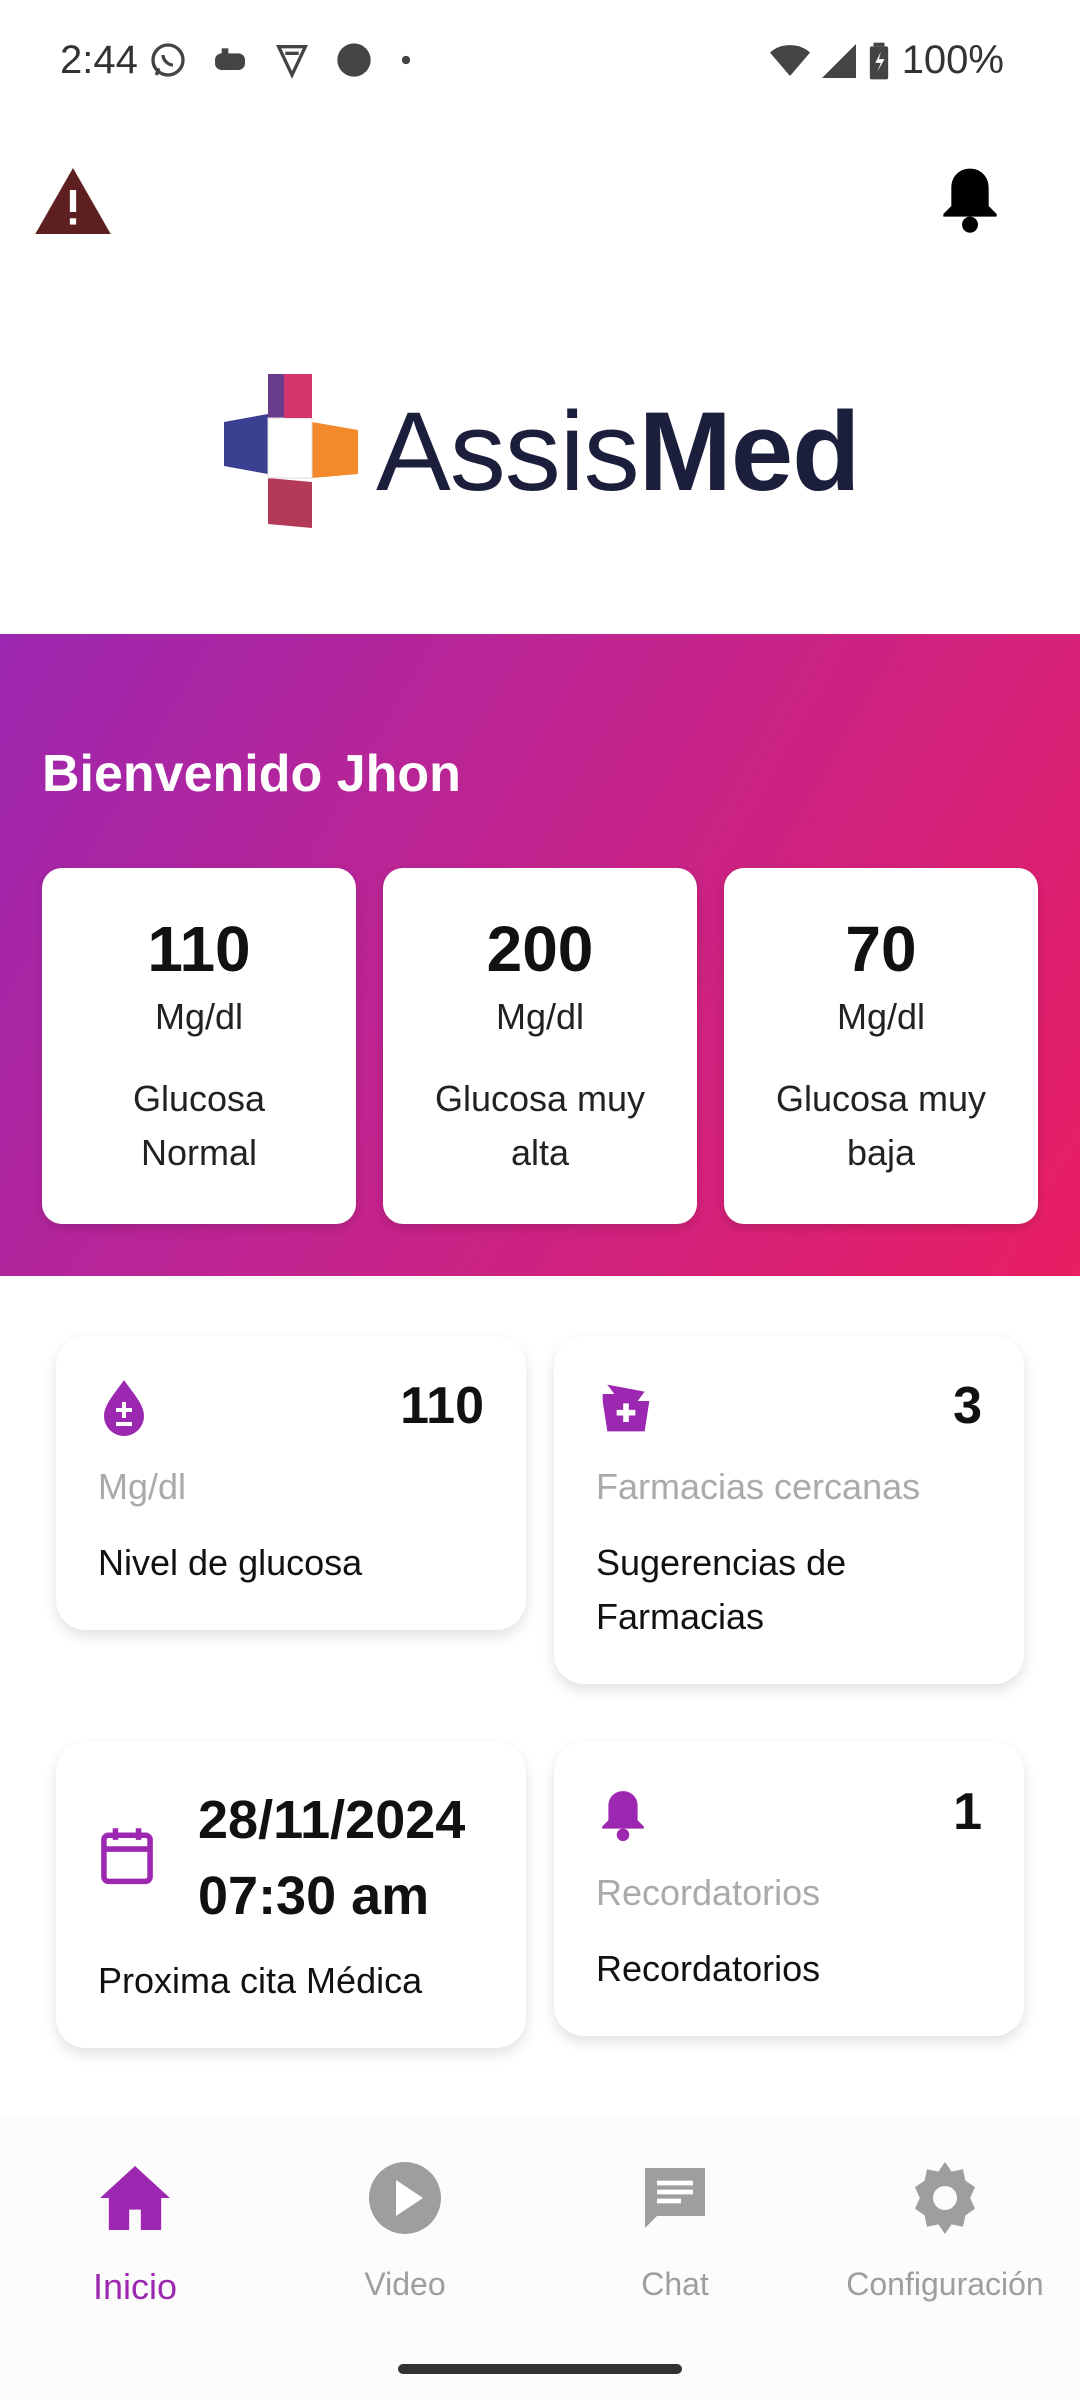  What do you see at coordinates (135, 2233) in the screenshot?
I see `nav-item-inicio: Inicio` at bounding box center [135, 2233].